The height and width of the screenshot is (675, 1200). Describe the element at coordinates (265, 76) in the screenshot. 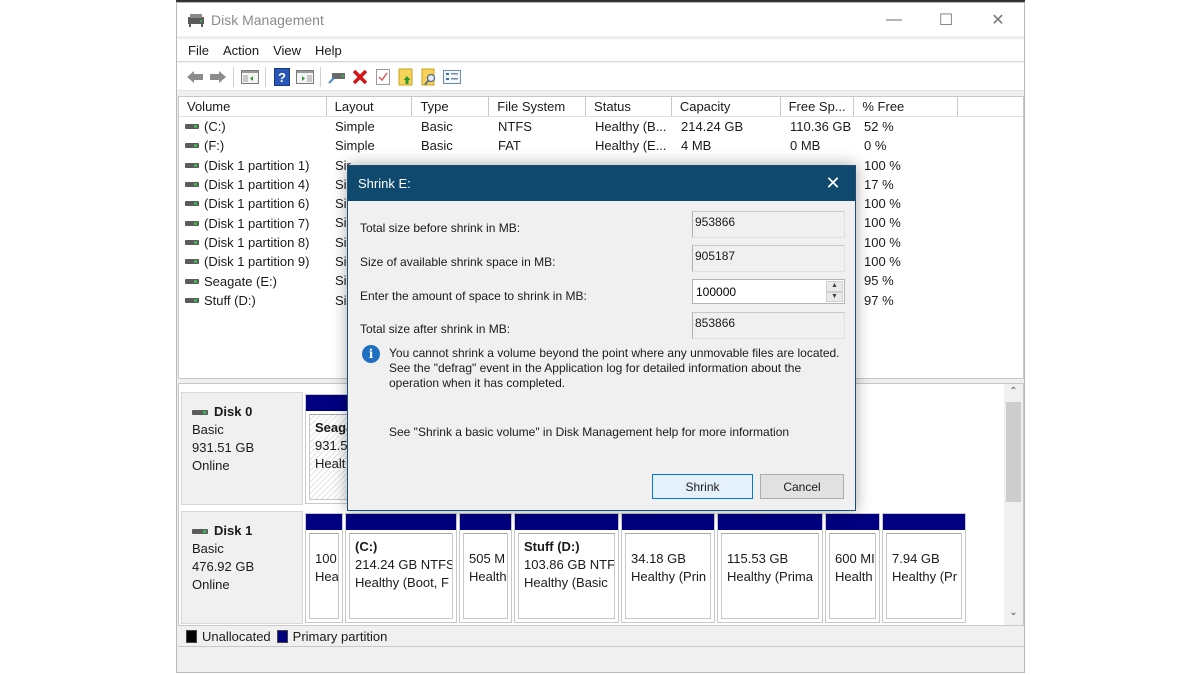

I see `toolbar-separator` at that location.